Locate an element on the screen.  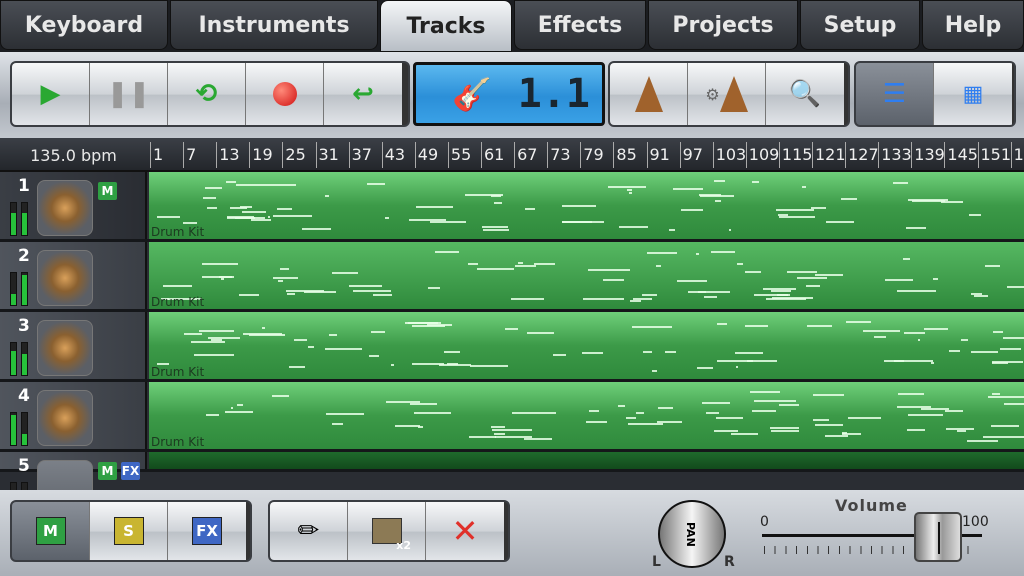
track-header: 5 M FX is located at coordinates (73, 484).